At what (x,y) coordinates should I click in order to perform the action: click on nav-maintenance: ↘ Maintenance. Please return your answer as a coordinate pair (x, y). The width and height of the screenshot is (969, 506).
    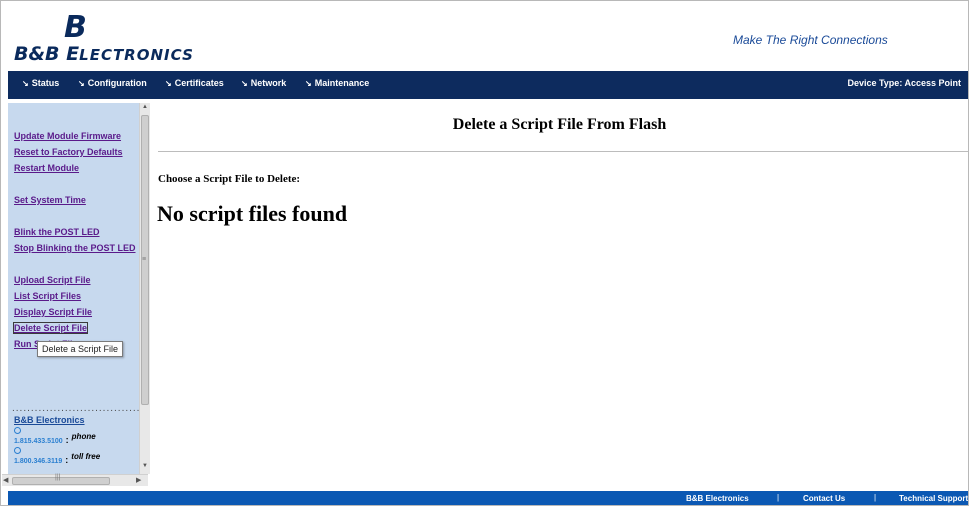
    Looking at the image, I should click on (337, 83).